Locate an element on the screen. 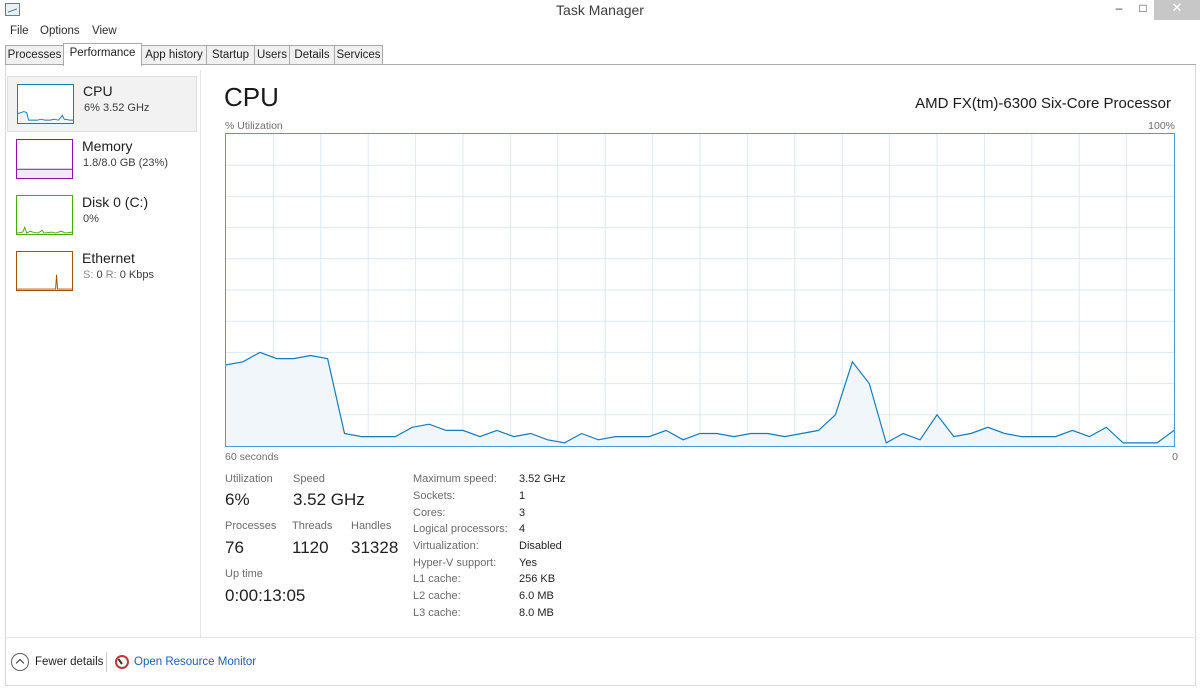 The image size is (1200, 692). minimize-button: – is located at coordinates (1119, 10).